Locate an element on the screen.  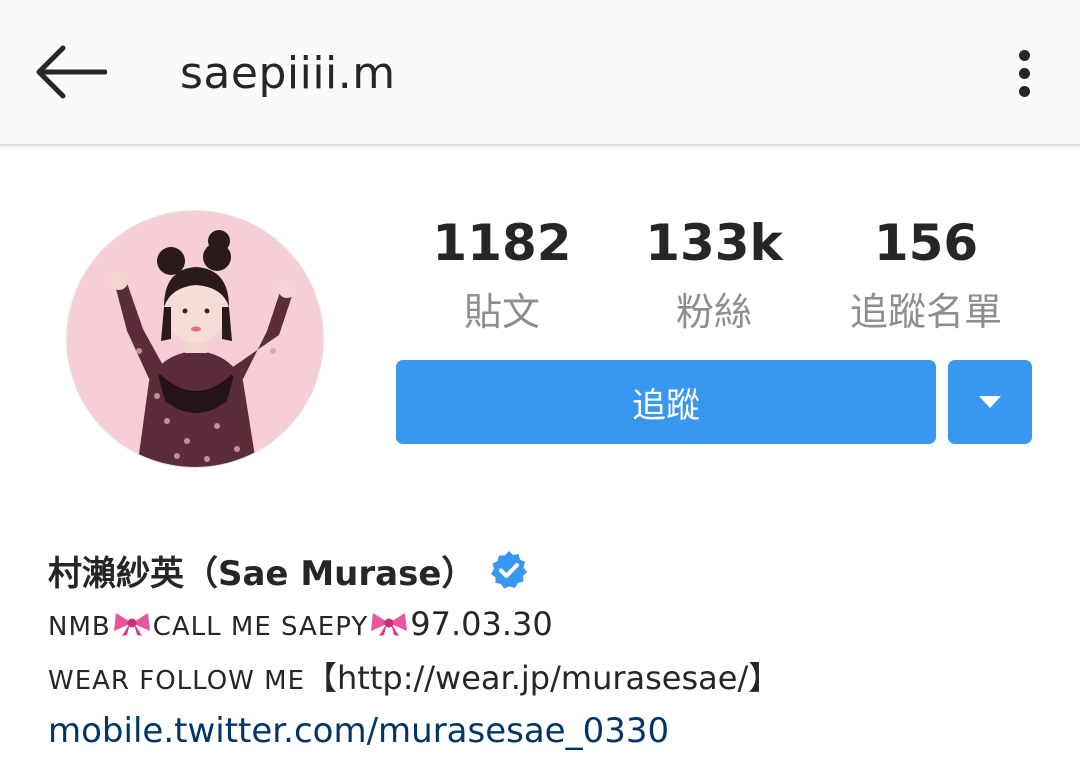
bio-date: 97.03.30 is located at coordinates (481, 624).